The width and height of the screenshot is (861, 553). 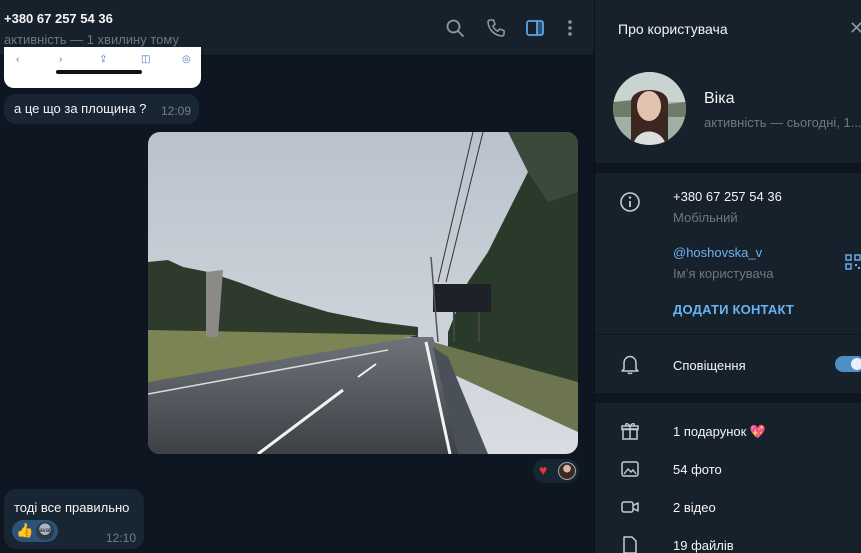 What do you see at coordinates (91, 39) in the screenshot?
I see `chat-status: активність — 1 хвилину тому` at bounding box center [91, 39].